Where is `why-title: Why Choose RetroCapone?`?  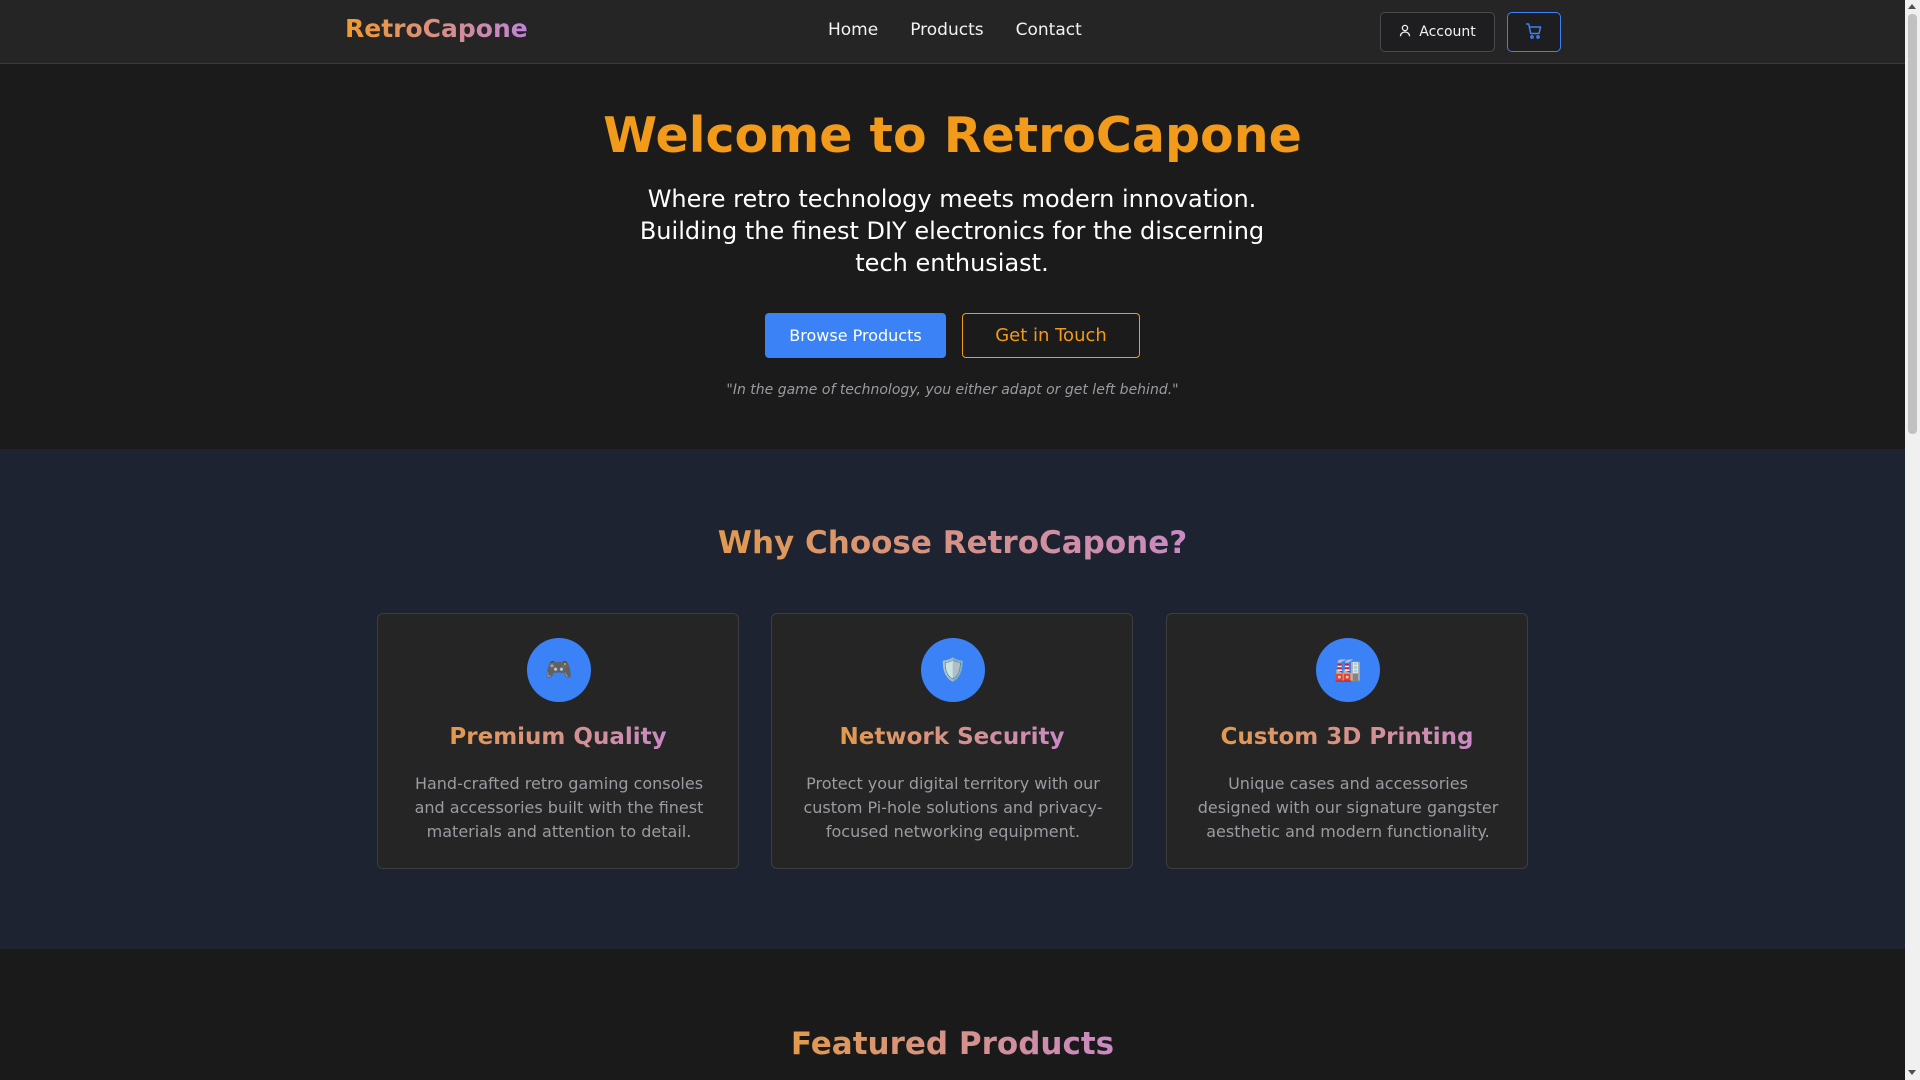
why-title: Why Choose RetroCapone? is located at coordinates (952, 543).